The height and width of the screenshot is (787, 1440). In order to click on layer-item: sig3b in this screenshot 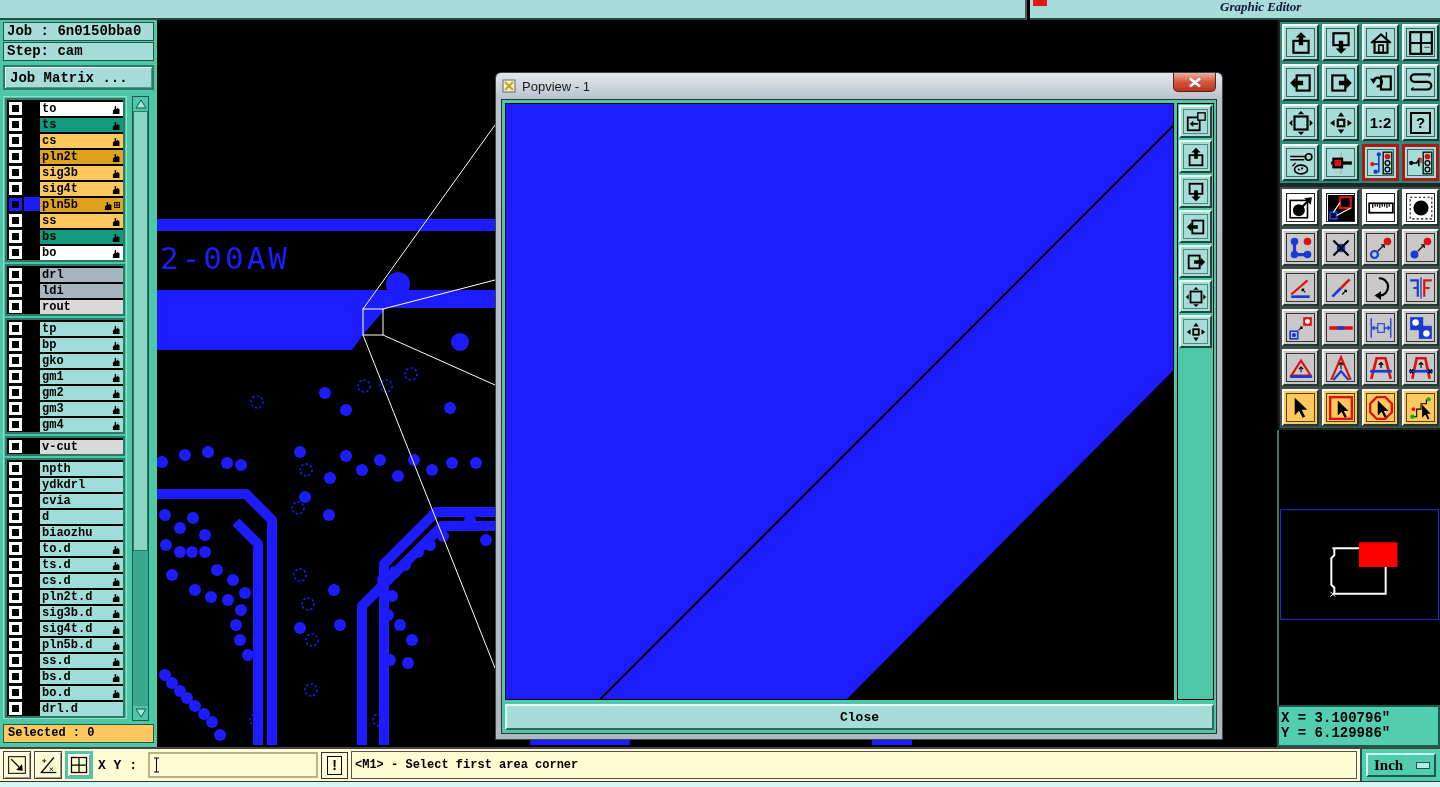, I will do `click(81, 173)`.